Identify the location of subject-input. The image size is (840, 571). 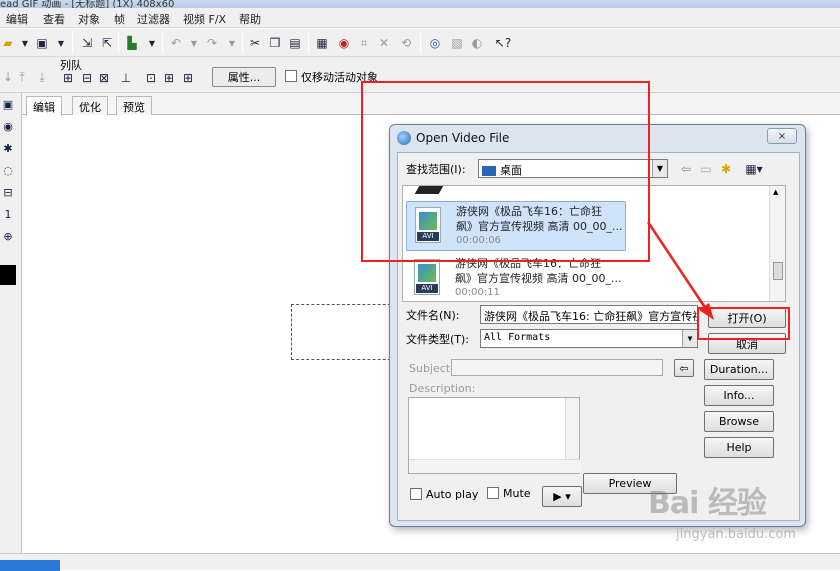
(557, 367).